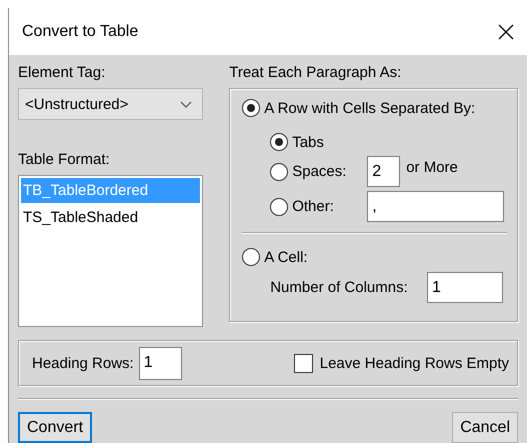 Image resolution: width=527 pixels, height=443 pixels. Describe the element at coordinates (186, 104) in the screenshot. I see `chevron-down-icon` at that location.